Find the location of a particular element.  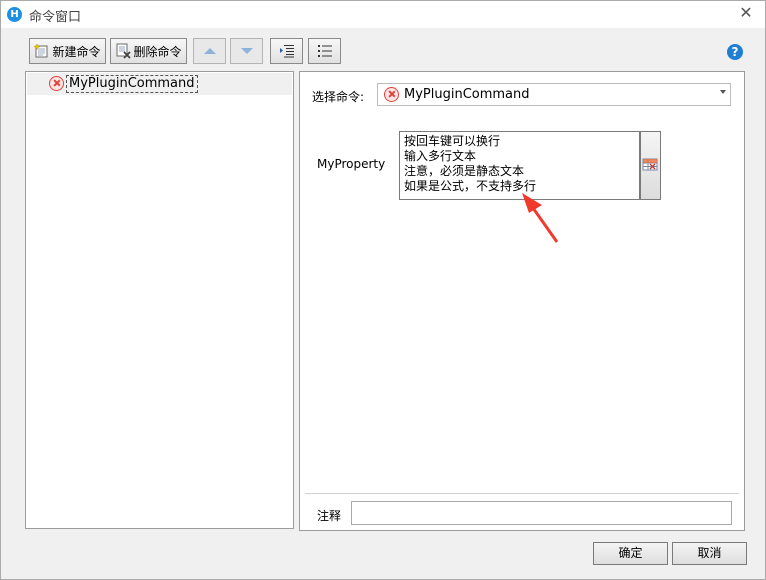

property-line: 如果是公式，不支持多行 is located at coordinates (470, 186).